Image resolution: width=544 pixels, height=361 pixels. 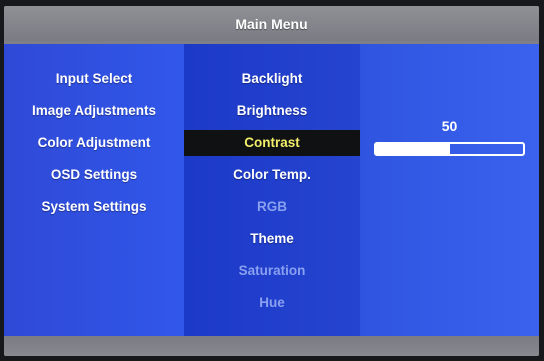 I want to click on sub-item-hue: Hue, so click(x=272, y=302).